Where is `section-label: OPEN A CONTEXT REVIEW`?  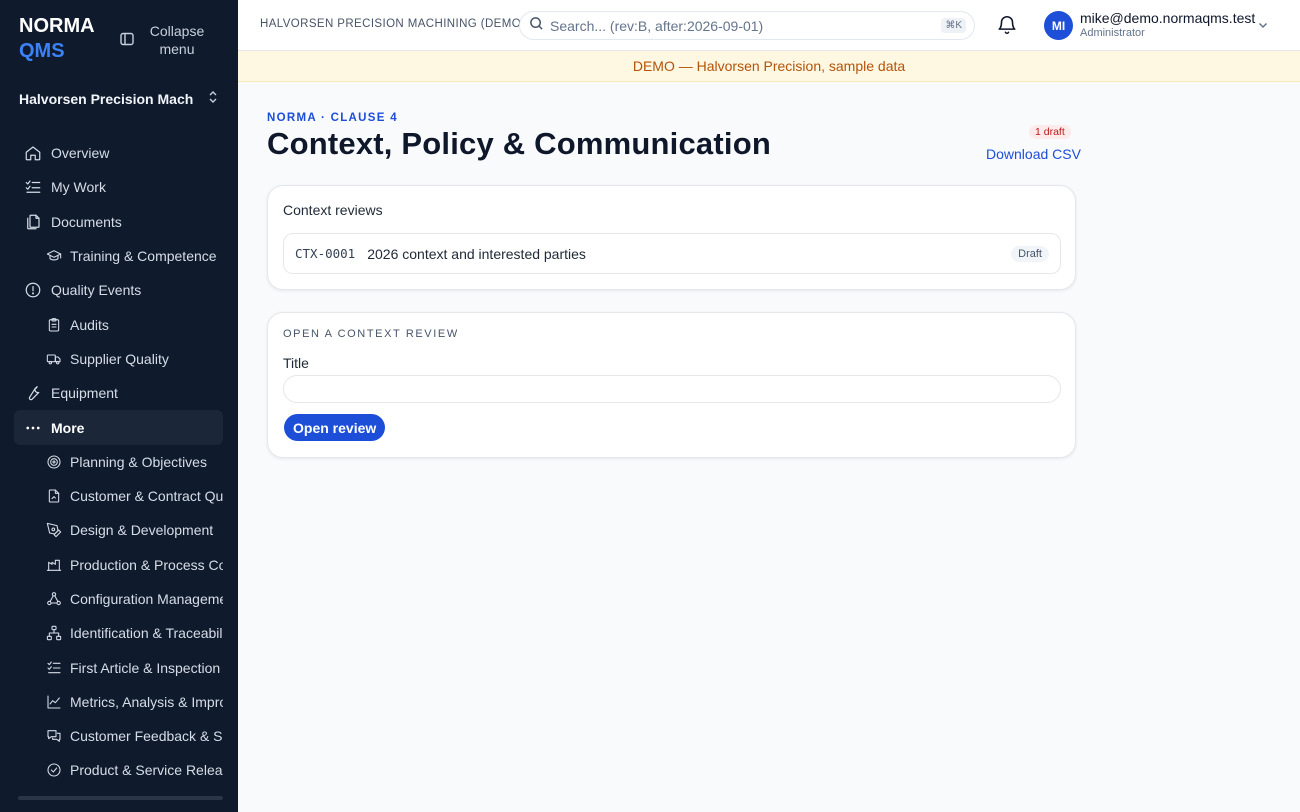
section-label: OPEN A CONTEXT REVIEW is located at coordinates (371, 334).